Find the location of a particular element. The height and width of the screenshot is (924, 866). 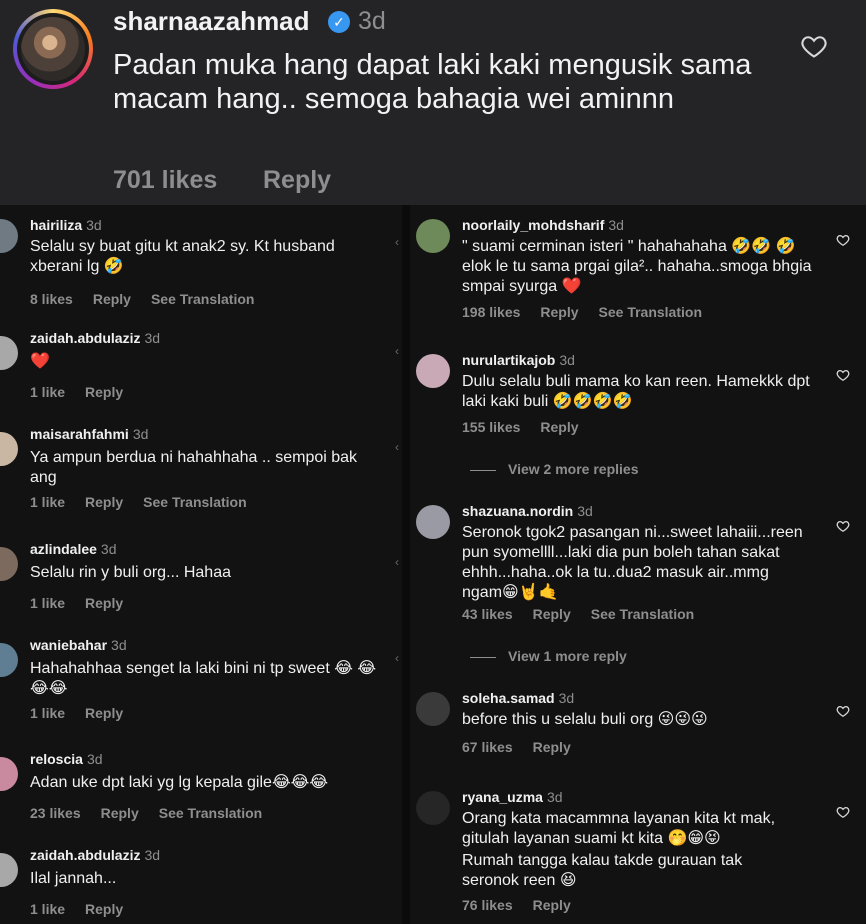

comment-time: 3d is located at coordinates (372, 21).